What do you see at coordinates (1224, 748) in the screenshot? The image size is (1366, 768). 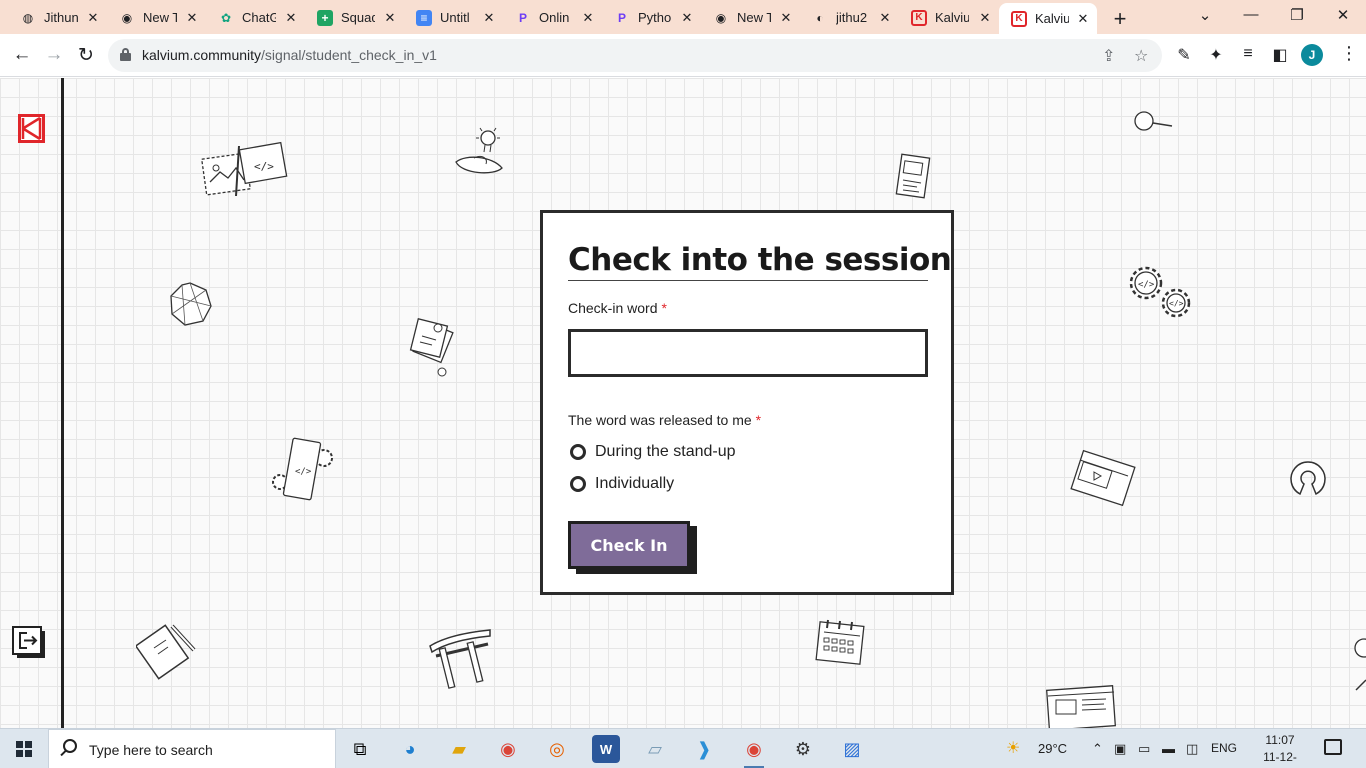 I see `language-indicator: ENG` at bounding box center [1224, 748].